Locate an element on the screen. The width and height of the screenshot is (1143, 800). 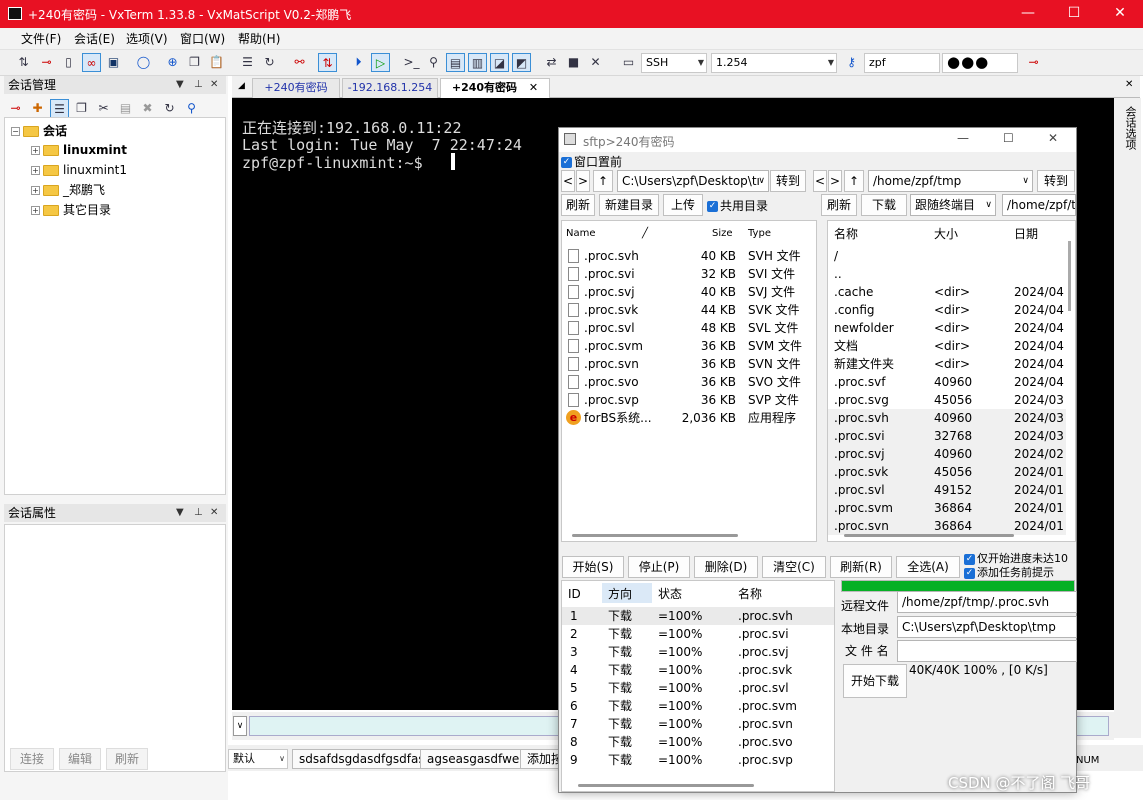
local-dir-input: C:\Users\zpf\Desktop\tmp is located at coordinates (987, 627).